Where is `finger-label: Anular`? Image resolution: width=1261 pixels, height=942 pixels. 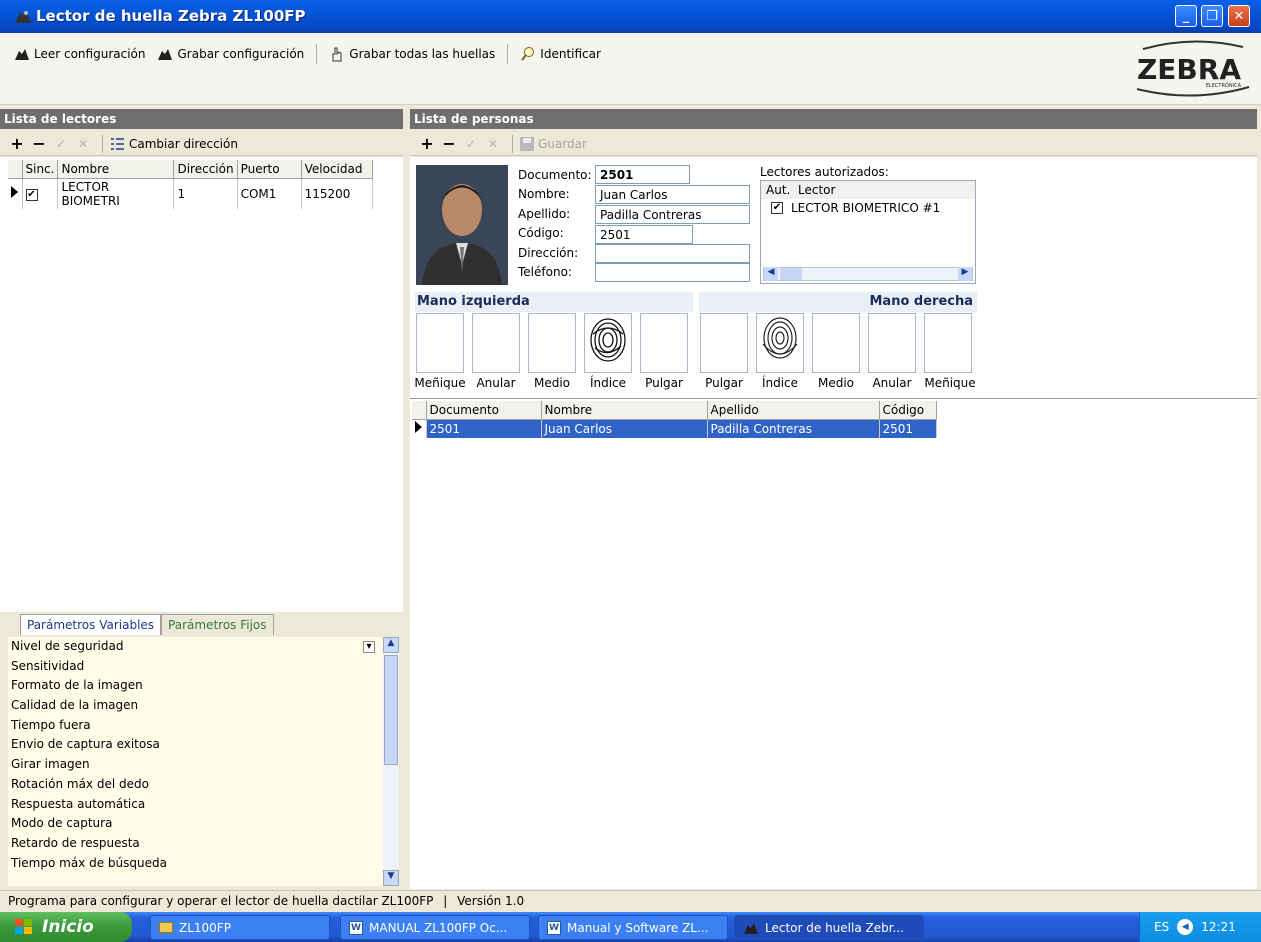 finger-label: Anular is located at coordinates (496, 383).